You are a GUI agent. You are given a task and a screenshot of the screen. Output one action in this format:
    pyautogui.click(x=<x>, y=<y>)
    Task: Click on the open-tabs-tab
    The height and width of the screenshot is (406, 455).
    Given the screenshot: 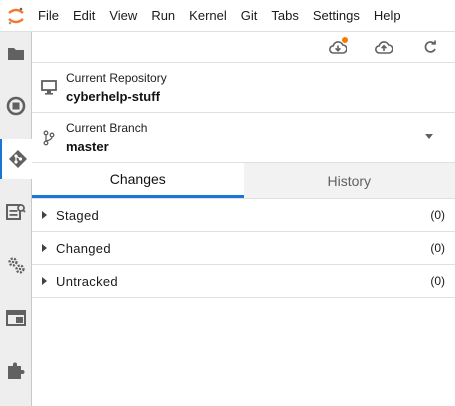 What is the action you would take?
    pyautogui.click(x=16, y=318)
    